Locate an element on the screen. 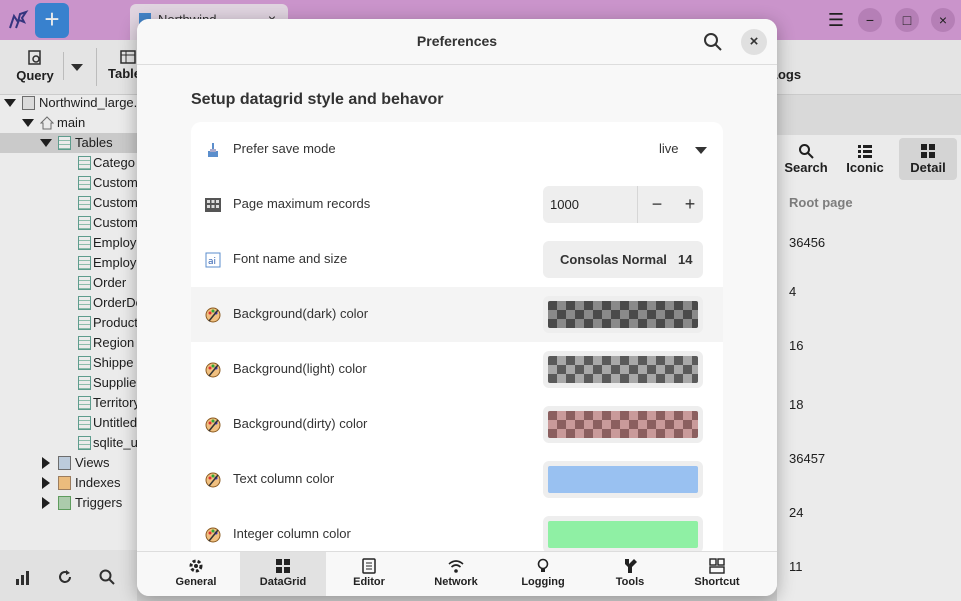  chevron-down-icon is located at coordinates (701, 150).